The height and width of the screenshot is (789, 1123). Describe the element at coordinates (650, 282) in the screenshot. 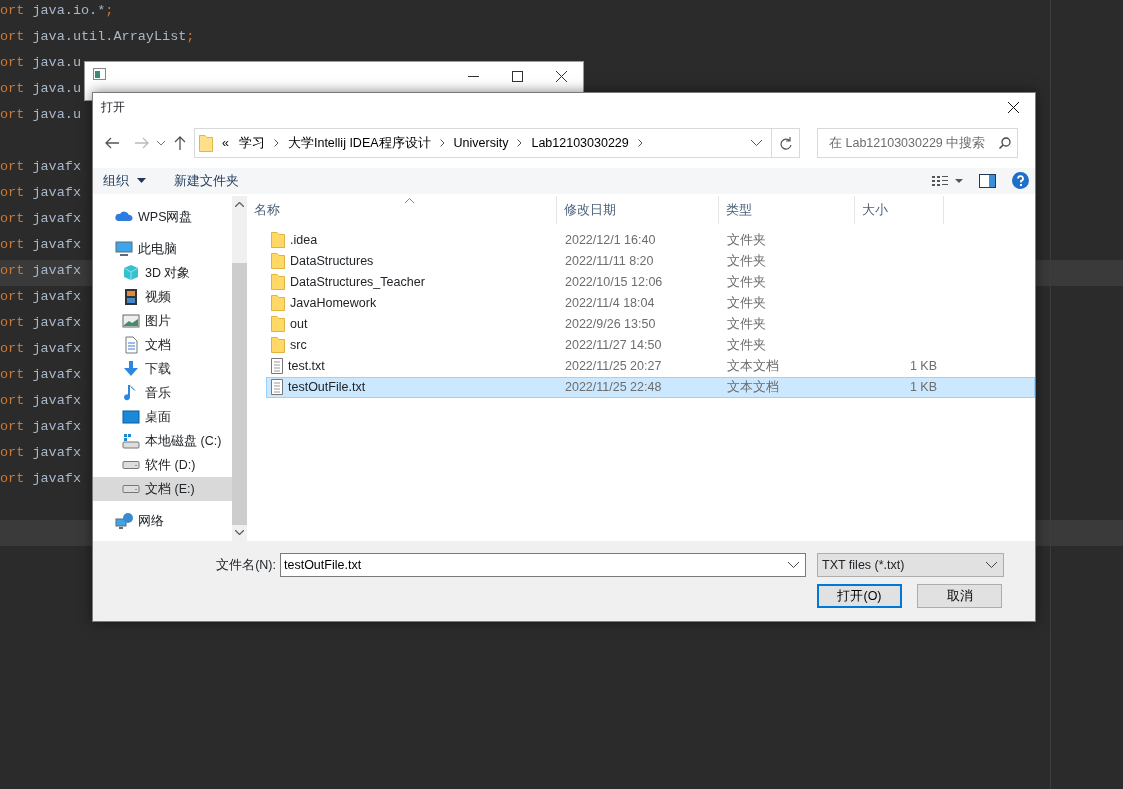

I see `file-row: DataStructures_Teacher 2022/10/15 12:06 文件夹` at that location.